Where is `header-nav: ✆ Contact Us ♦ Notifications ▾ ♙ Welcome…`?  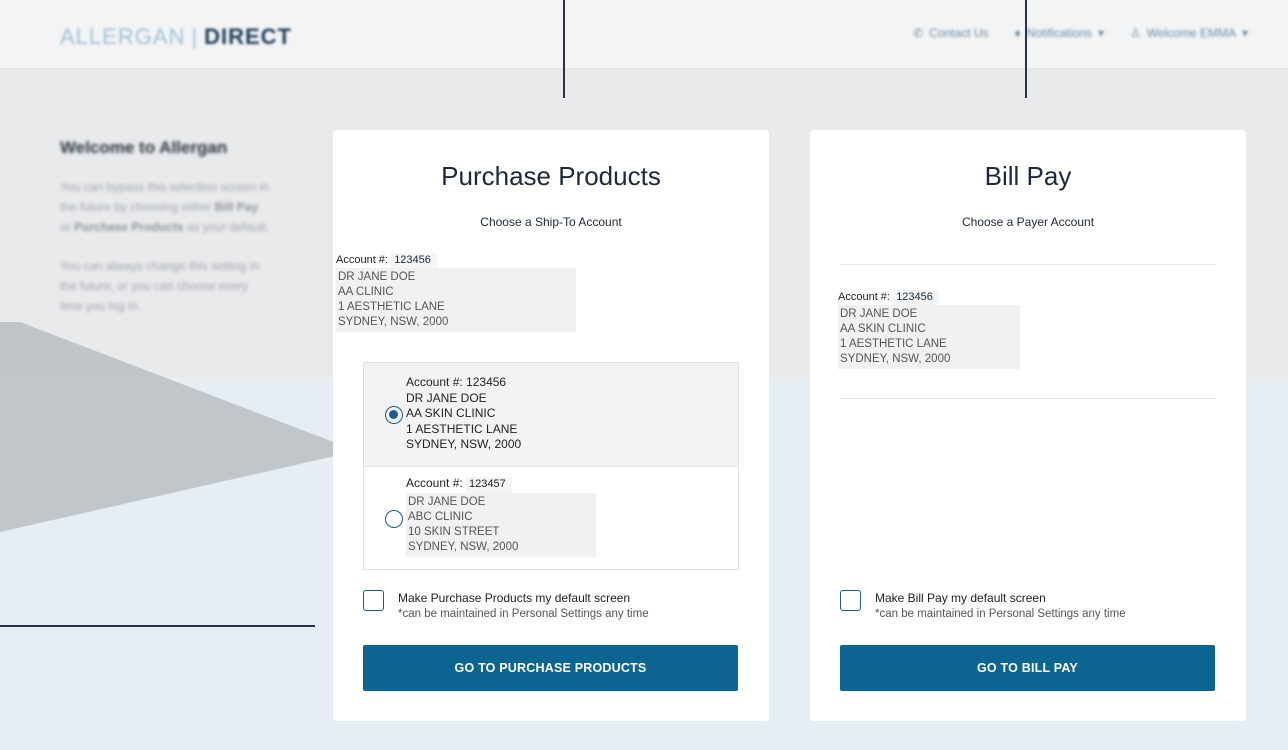
header-nav: ✆ Contact Us ♦ Notifications ▾ ♙ Welcome… is located at coordinates (1080, 33).